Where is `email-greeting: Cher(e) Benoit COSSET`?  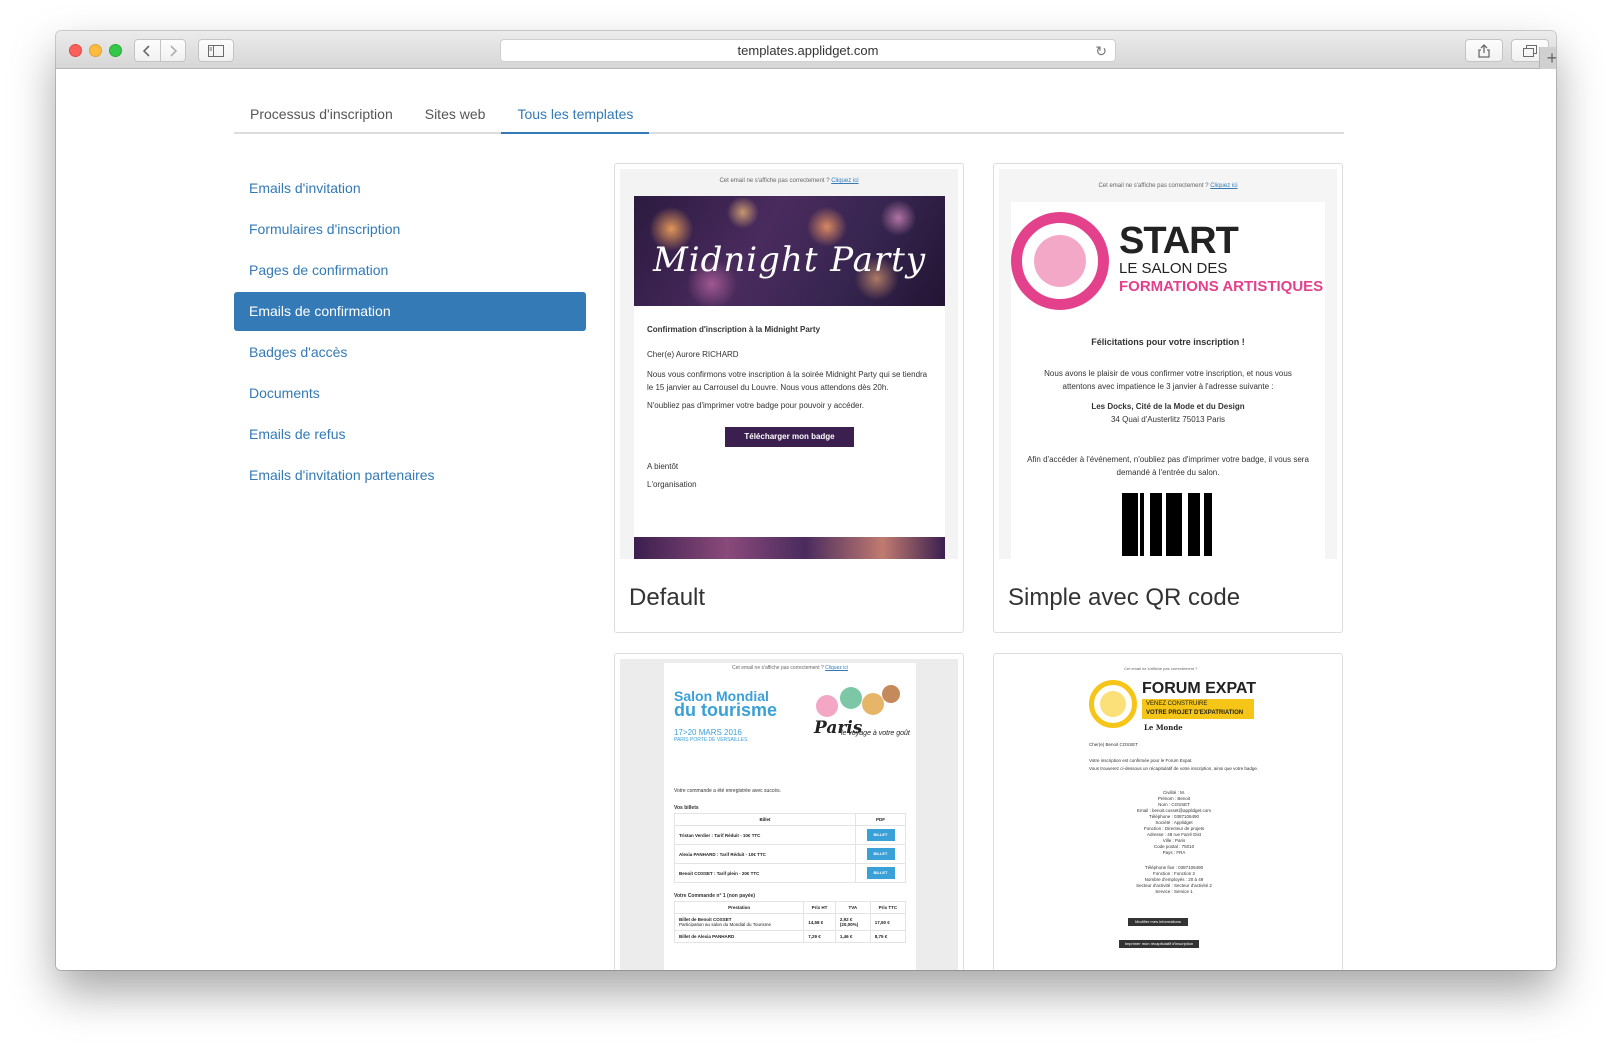
email-greeting: Cher(e) Benoit COSSET is located at coordinates (1114, 744).